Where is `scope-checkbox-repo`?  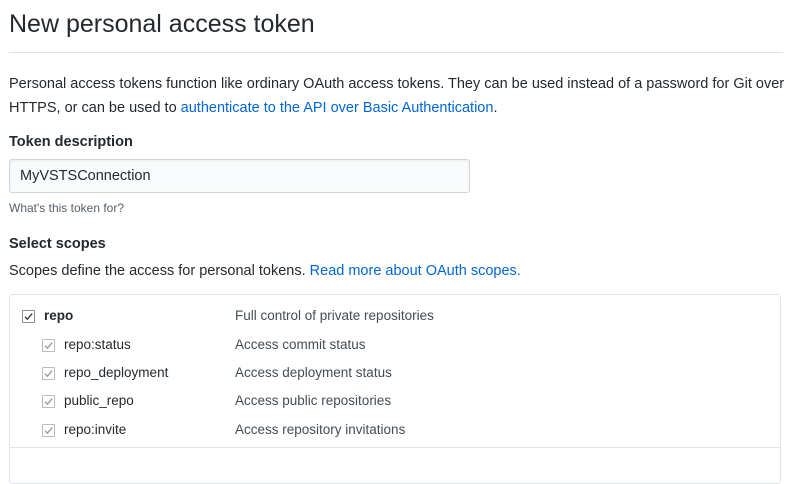 scope-checkbox-repo is located at coordinates (28, 316).